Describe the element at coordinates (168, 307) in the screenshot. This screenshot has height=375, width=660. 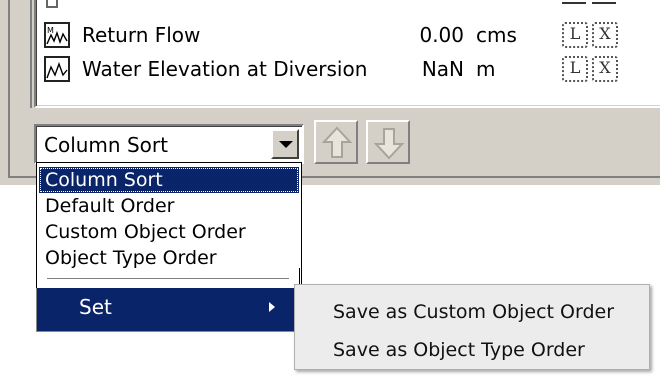
I see `menu-item-set: Set` at that location.